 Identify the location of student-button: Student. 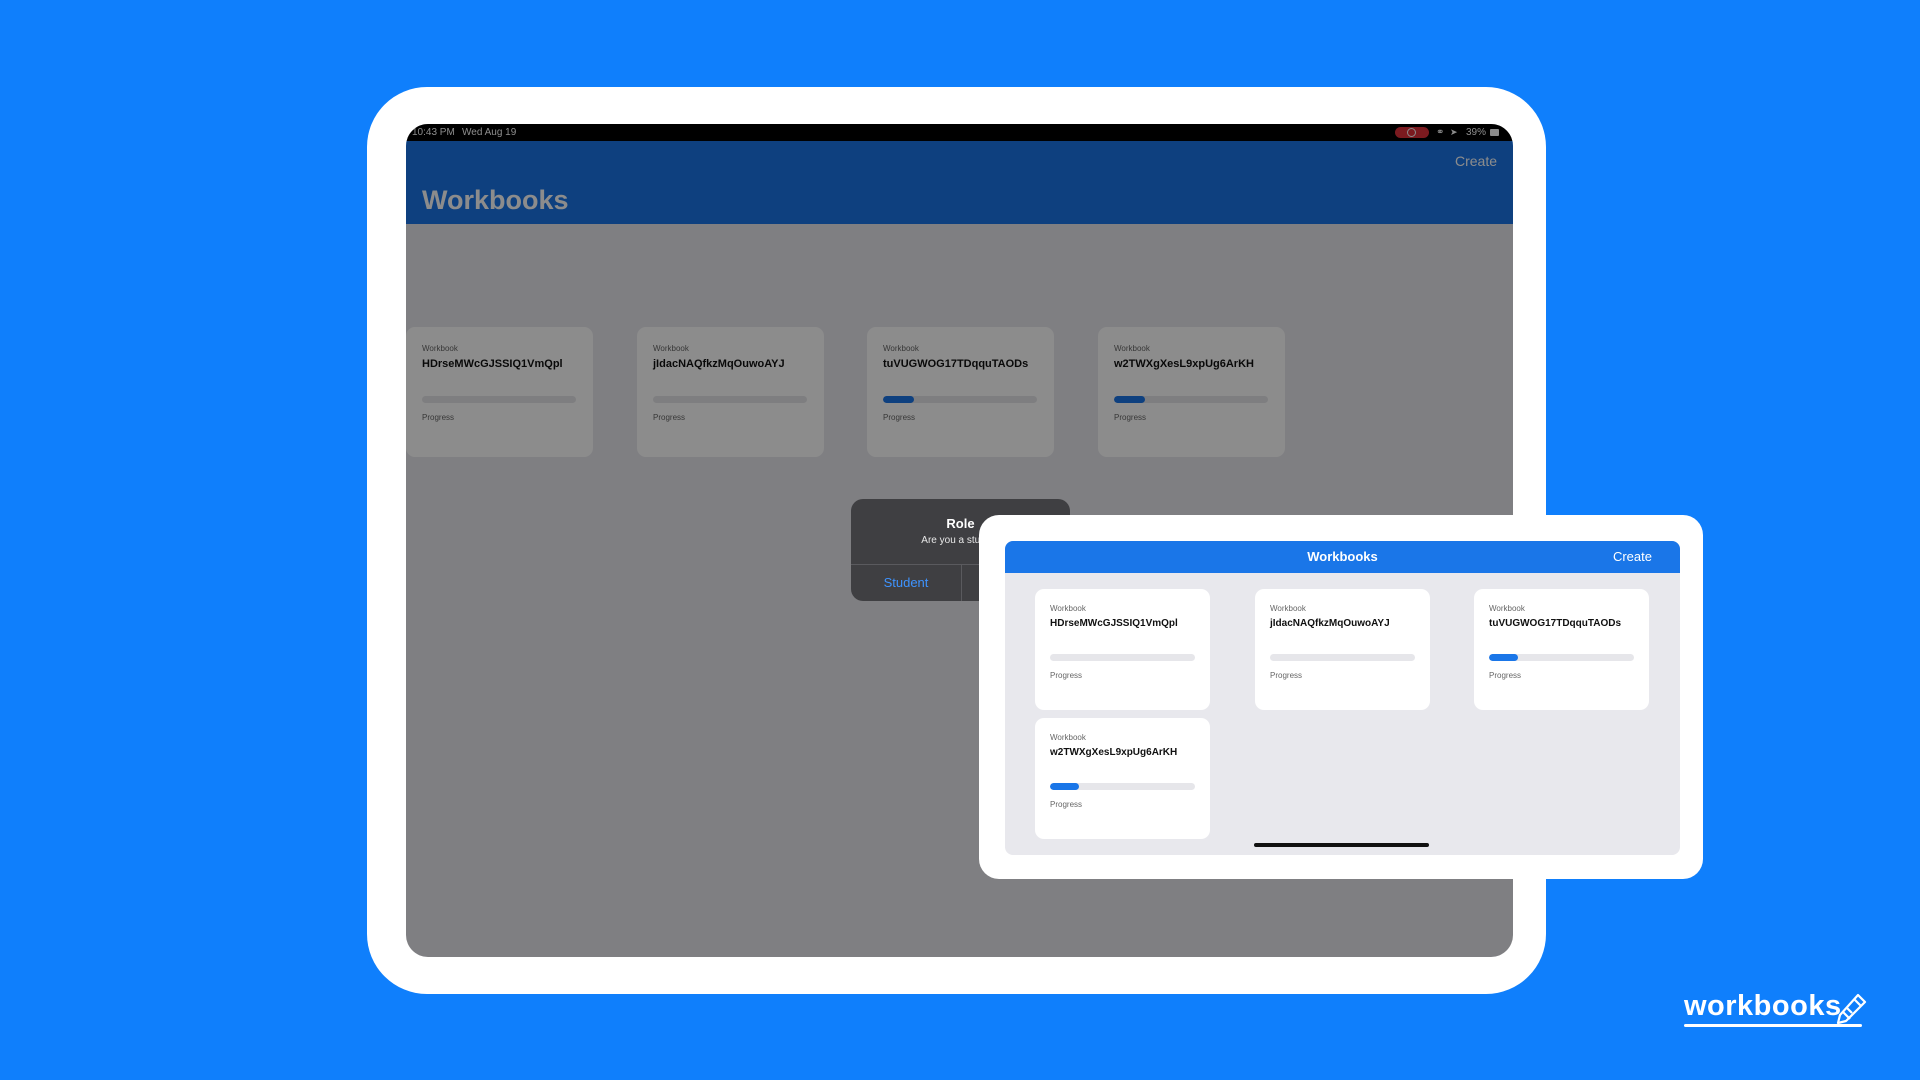
(906, 582).